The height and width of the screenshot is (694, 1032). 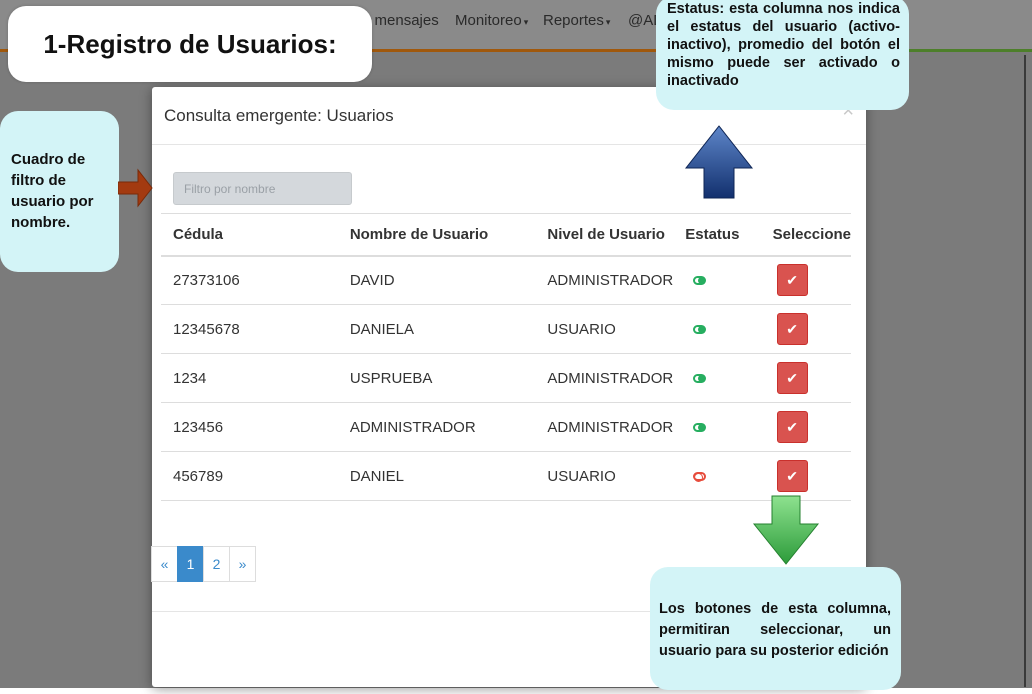 What do you see at coordinates (190, 44) in the screenshot?
I see `annotation-title: 1-Registro de Usuarios:` at bounding box center [190, 44].